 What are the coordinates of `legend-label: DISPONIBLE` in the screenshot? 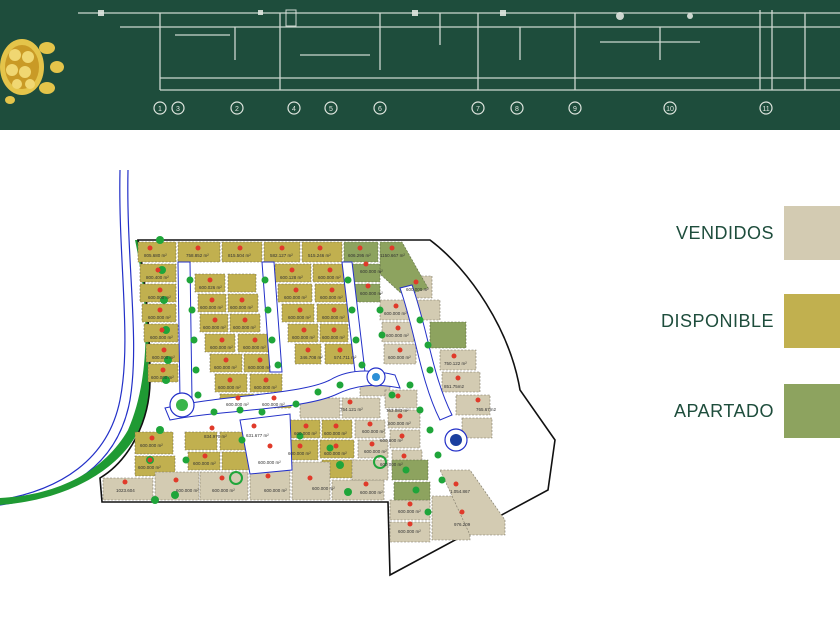 It's located at (717, 320).